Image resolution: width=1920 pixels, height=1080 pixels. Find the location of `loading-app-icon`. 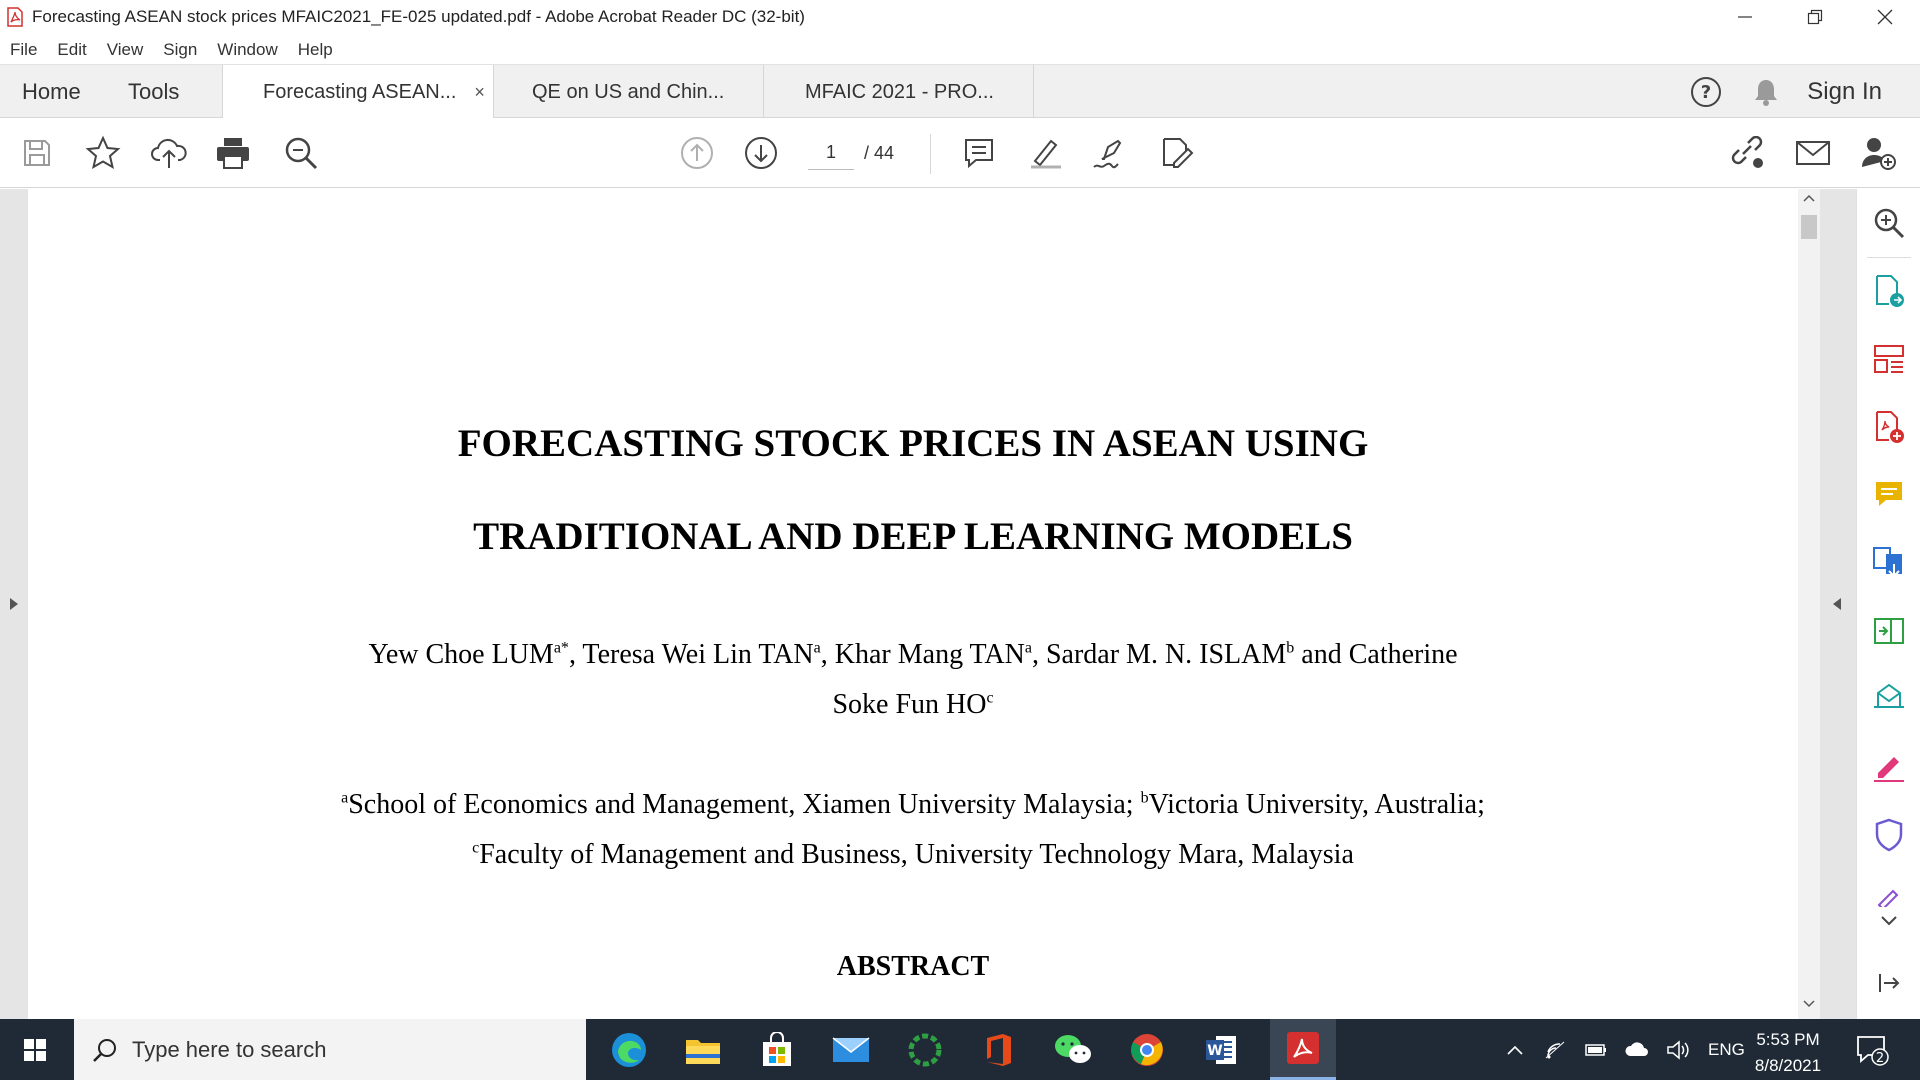

loading-app-icon is located at coordinates (925, 1049).